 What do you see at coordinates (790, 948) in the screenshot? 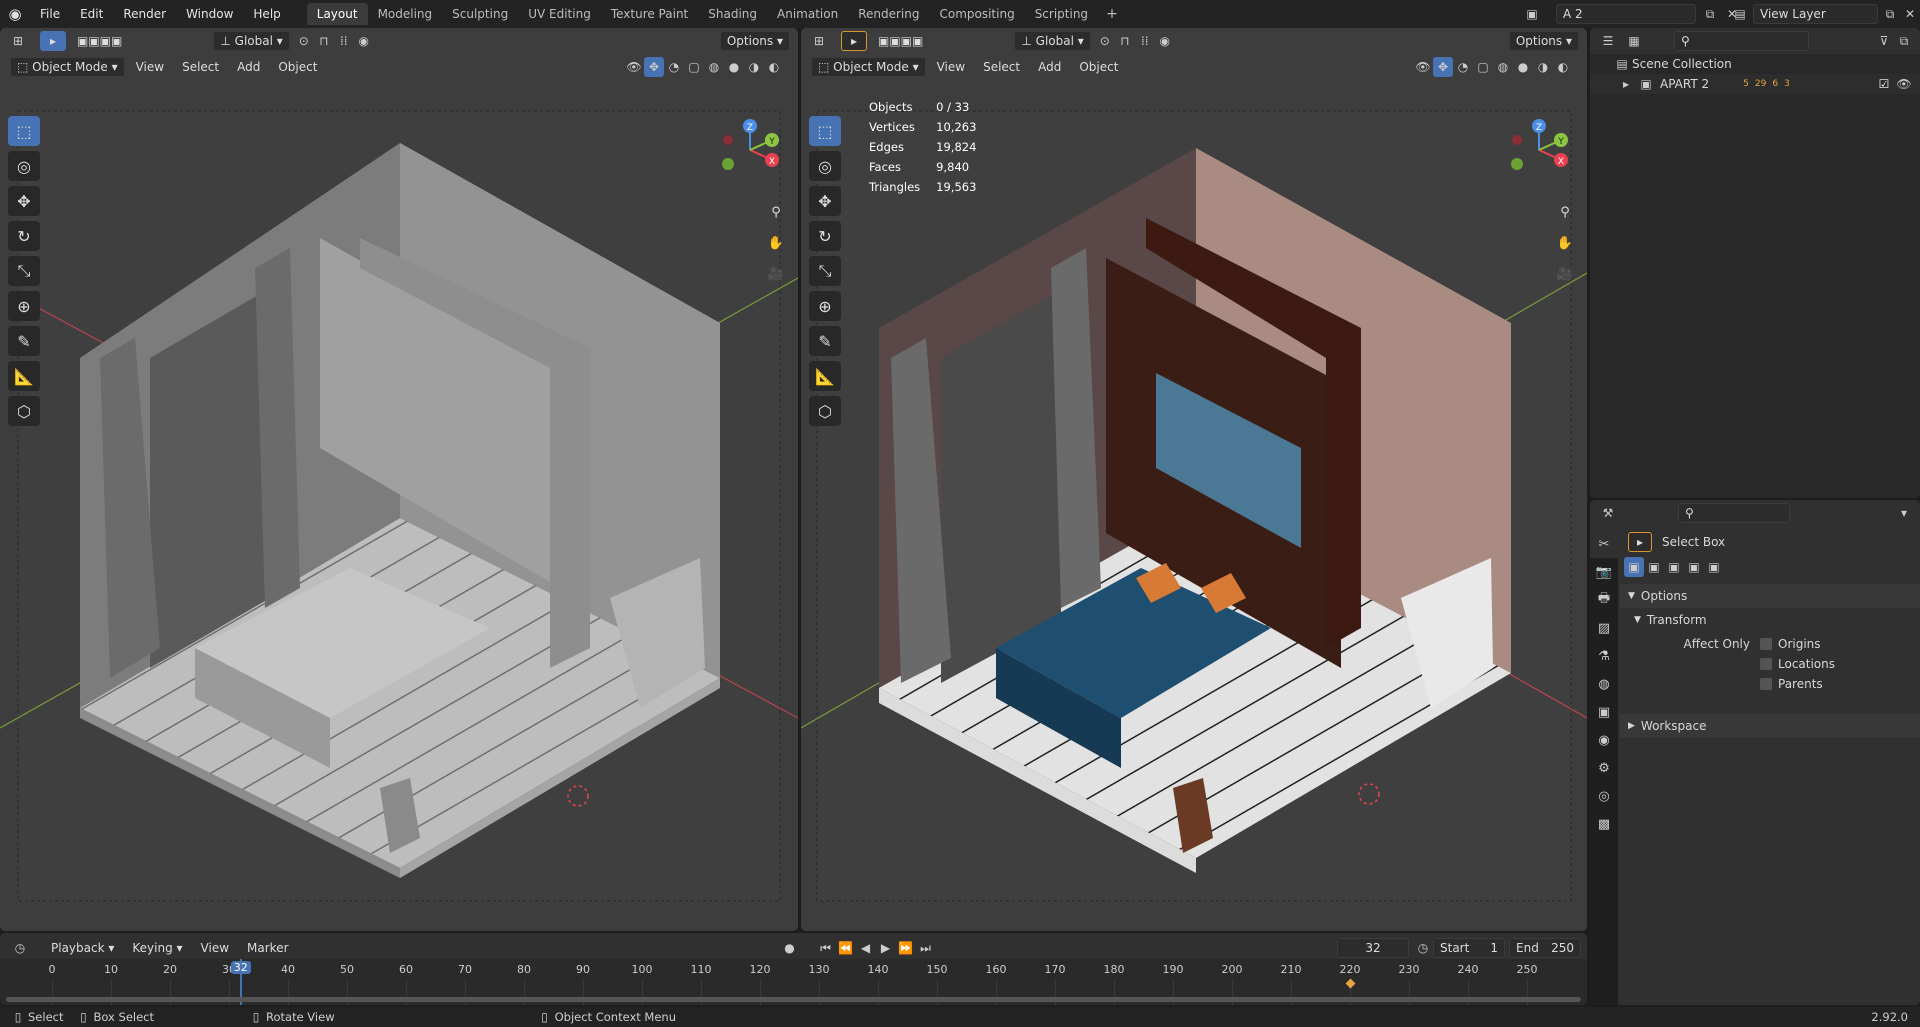
I see `record-icon: ●` at bounding box center [790, 948].